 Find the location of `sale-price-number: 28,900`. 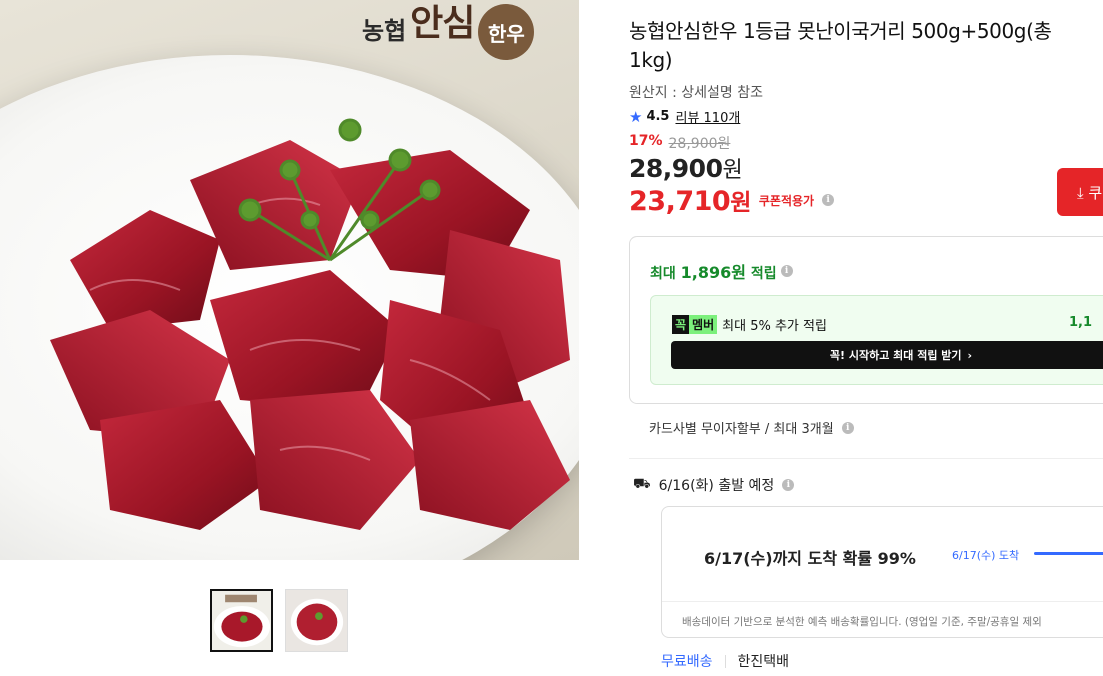

sale-price-number: 28,900 is located at coordinates (676, 168).